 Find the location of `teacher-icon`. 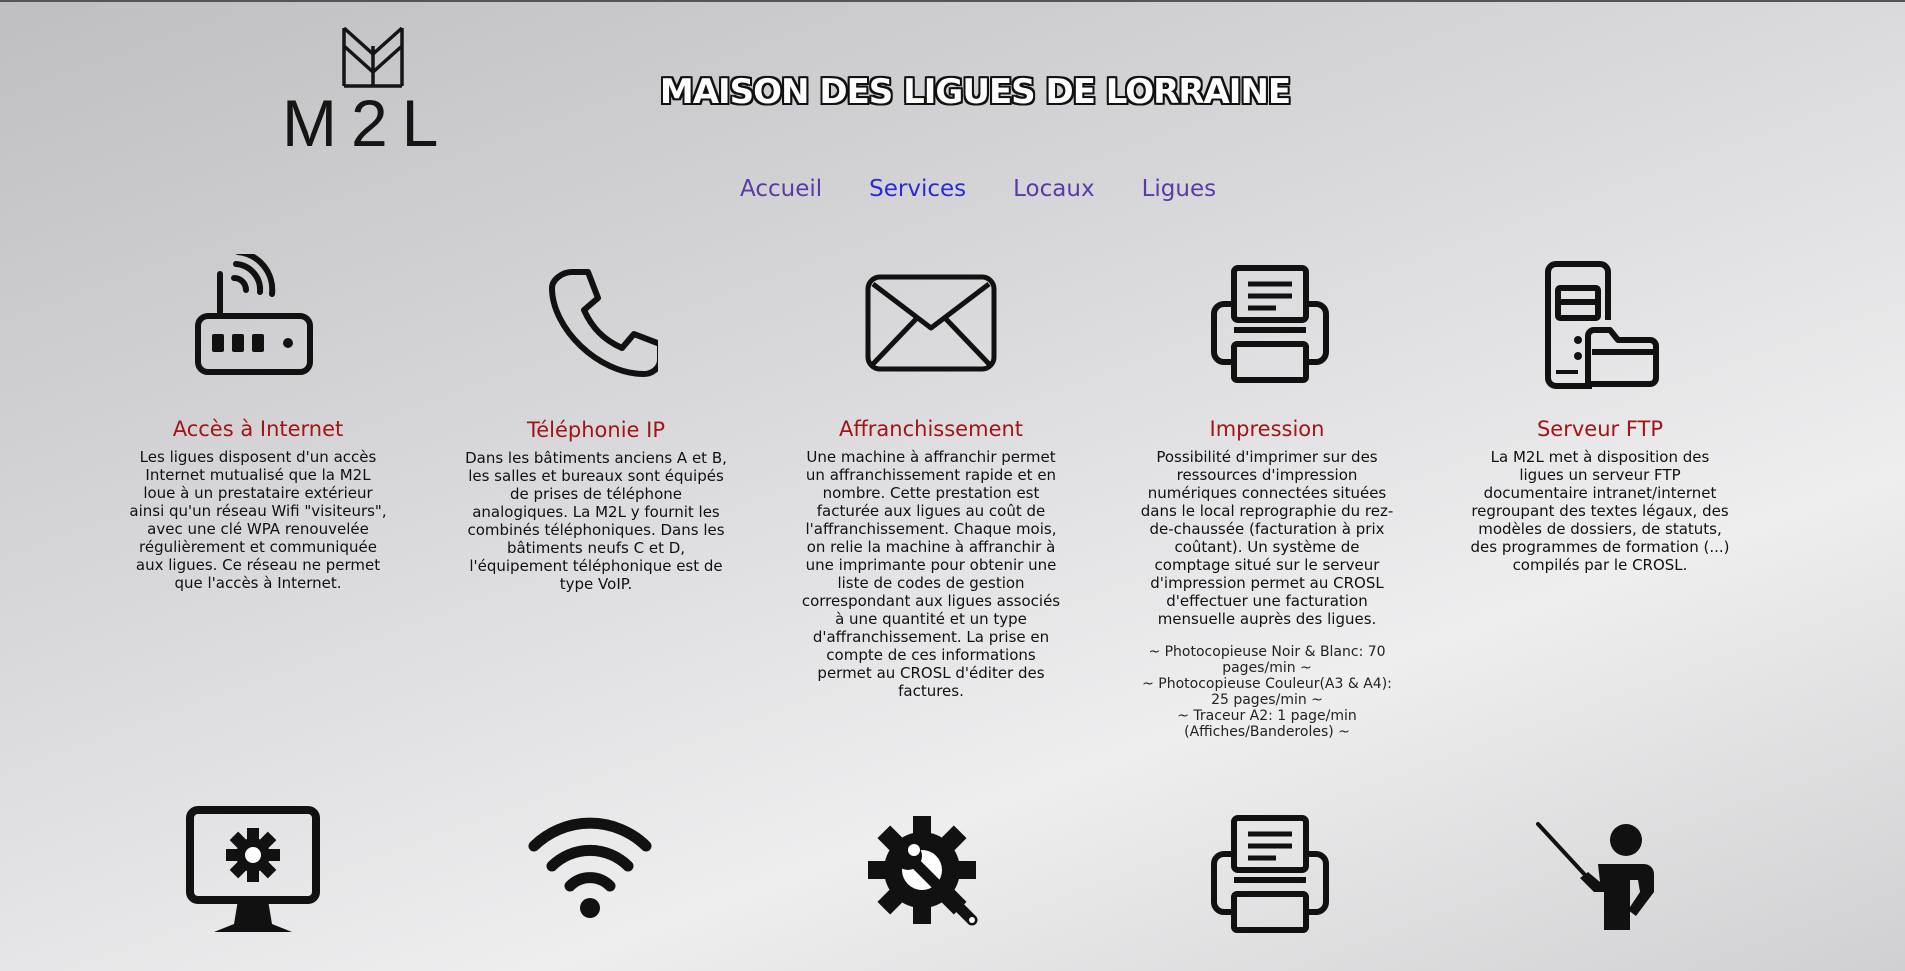

teacher-icon is located at coordinates (1595, 876).